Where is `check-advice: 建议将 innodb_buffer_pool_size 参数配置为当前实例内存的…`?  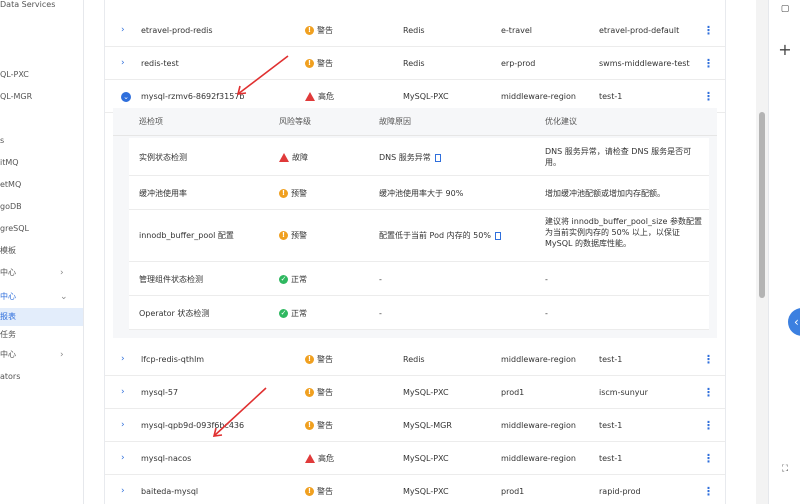
check-advice: 建议将 innodb_buffer_pool_size 参数配置为当前实例内存的… is located at coordinates (623, 232).